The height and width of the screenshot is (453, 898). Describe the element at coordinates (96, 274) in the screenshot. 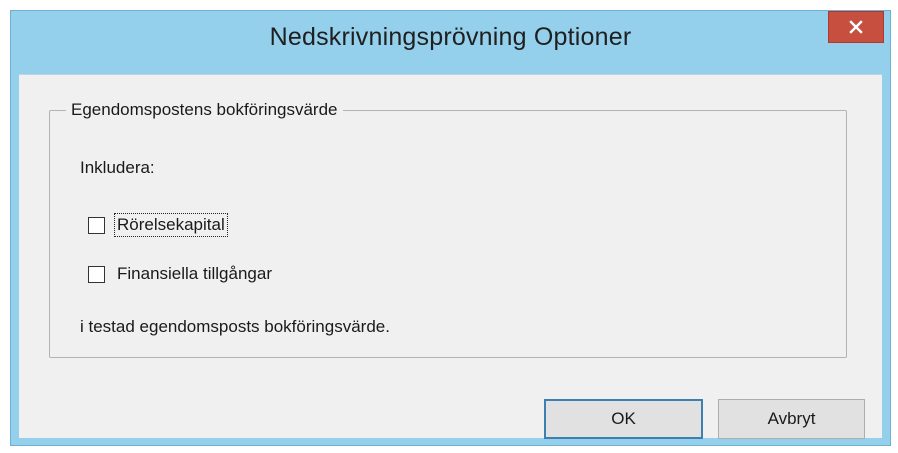

I see `financial-assets-checkbox` at that location.